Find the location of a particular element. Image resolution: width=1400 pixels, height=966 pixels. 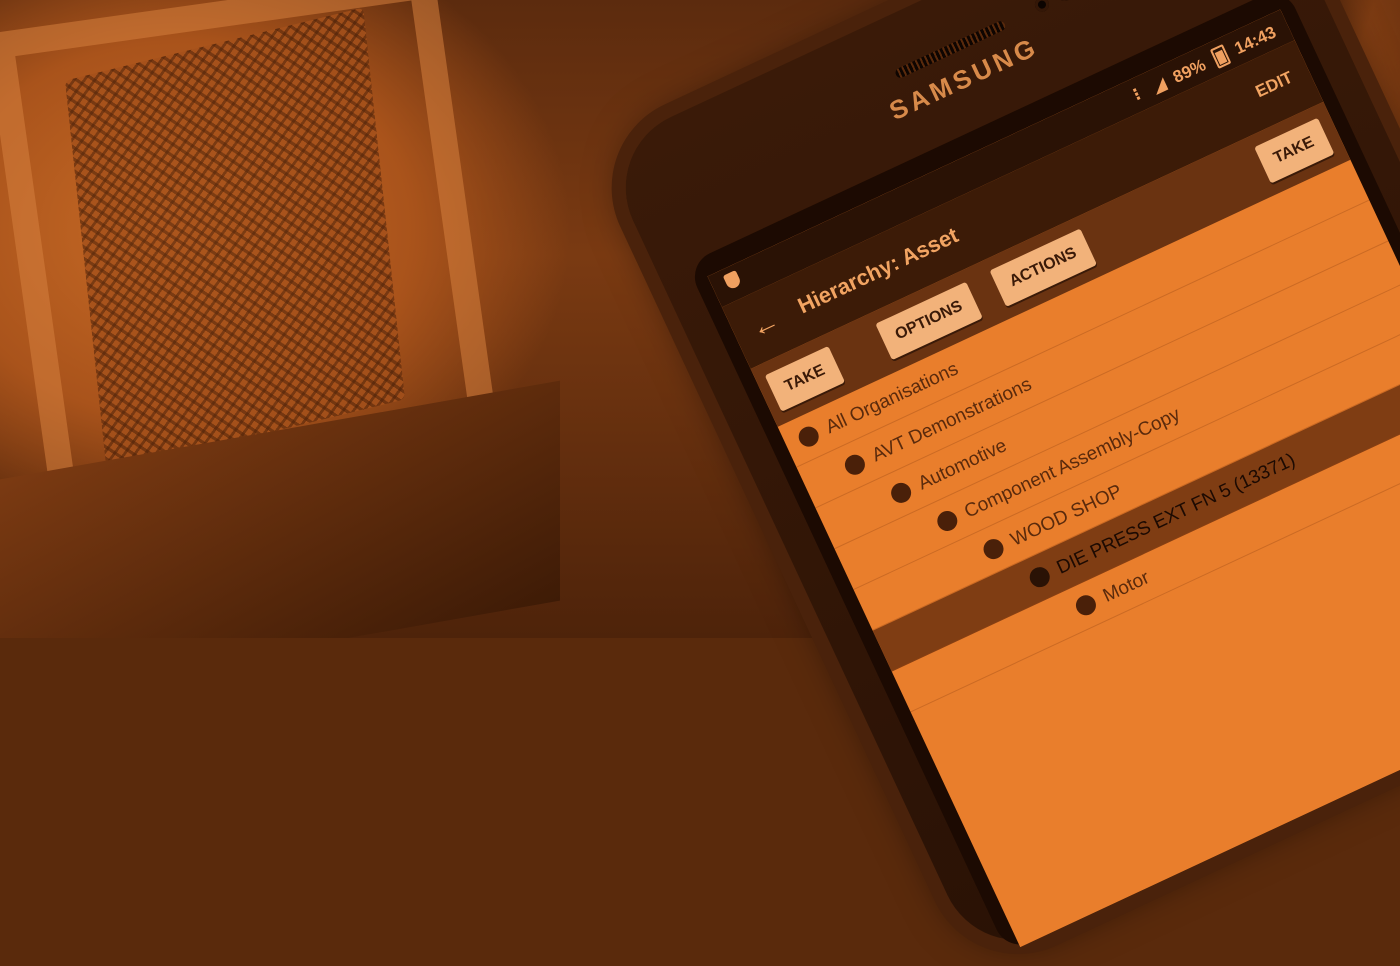

machine-mesh-guard is located at coordinates (235, 240).